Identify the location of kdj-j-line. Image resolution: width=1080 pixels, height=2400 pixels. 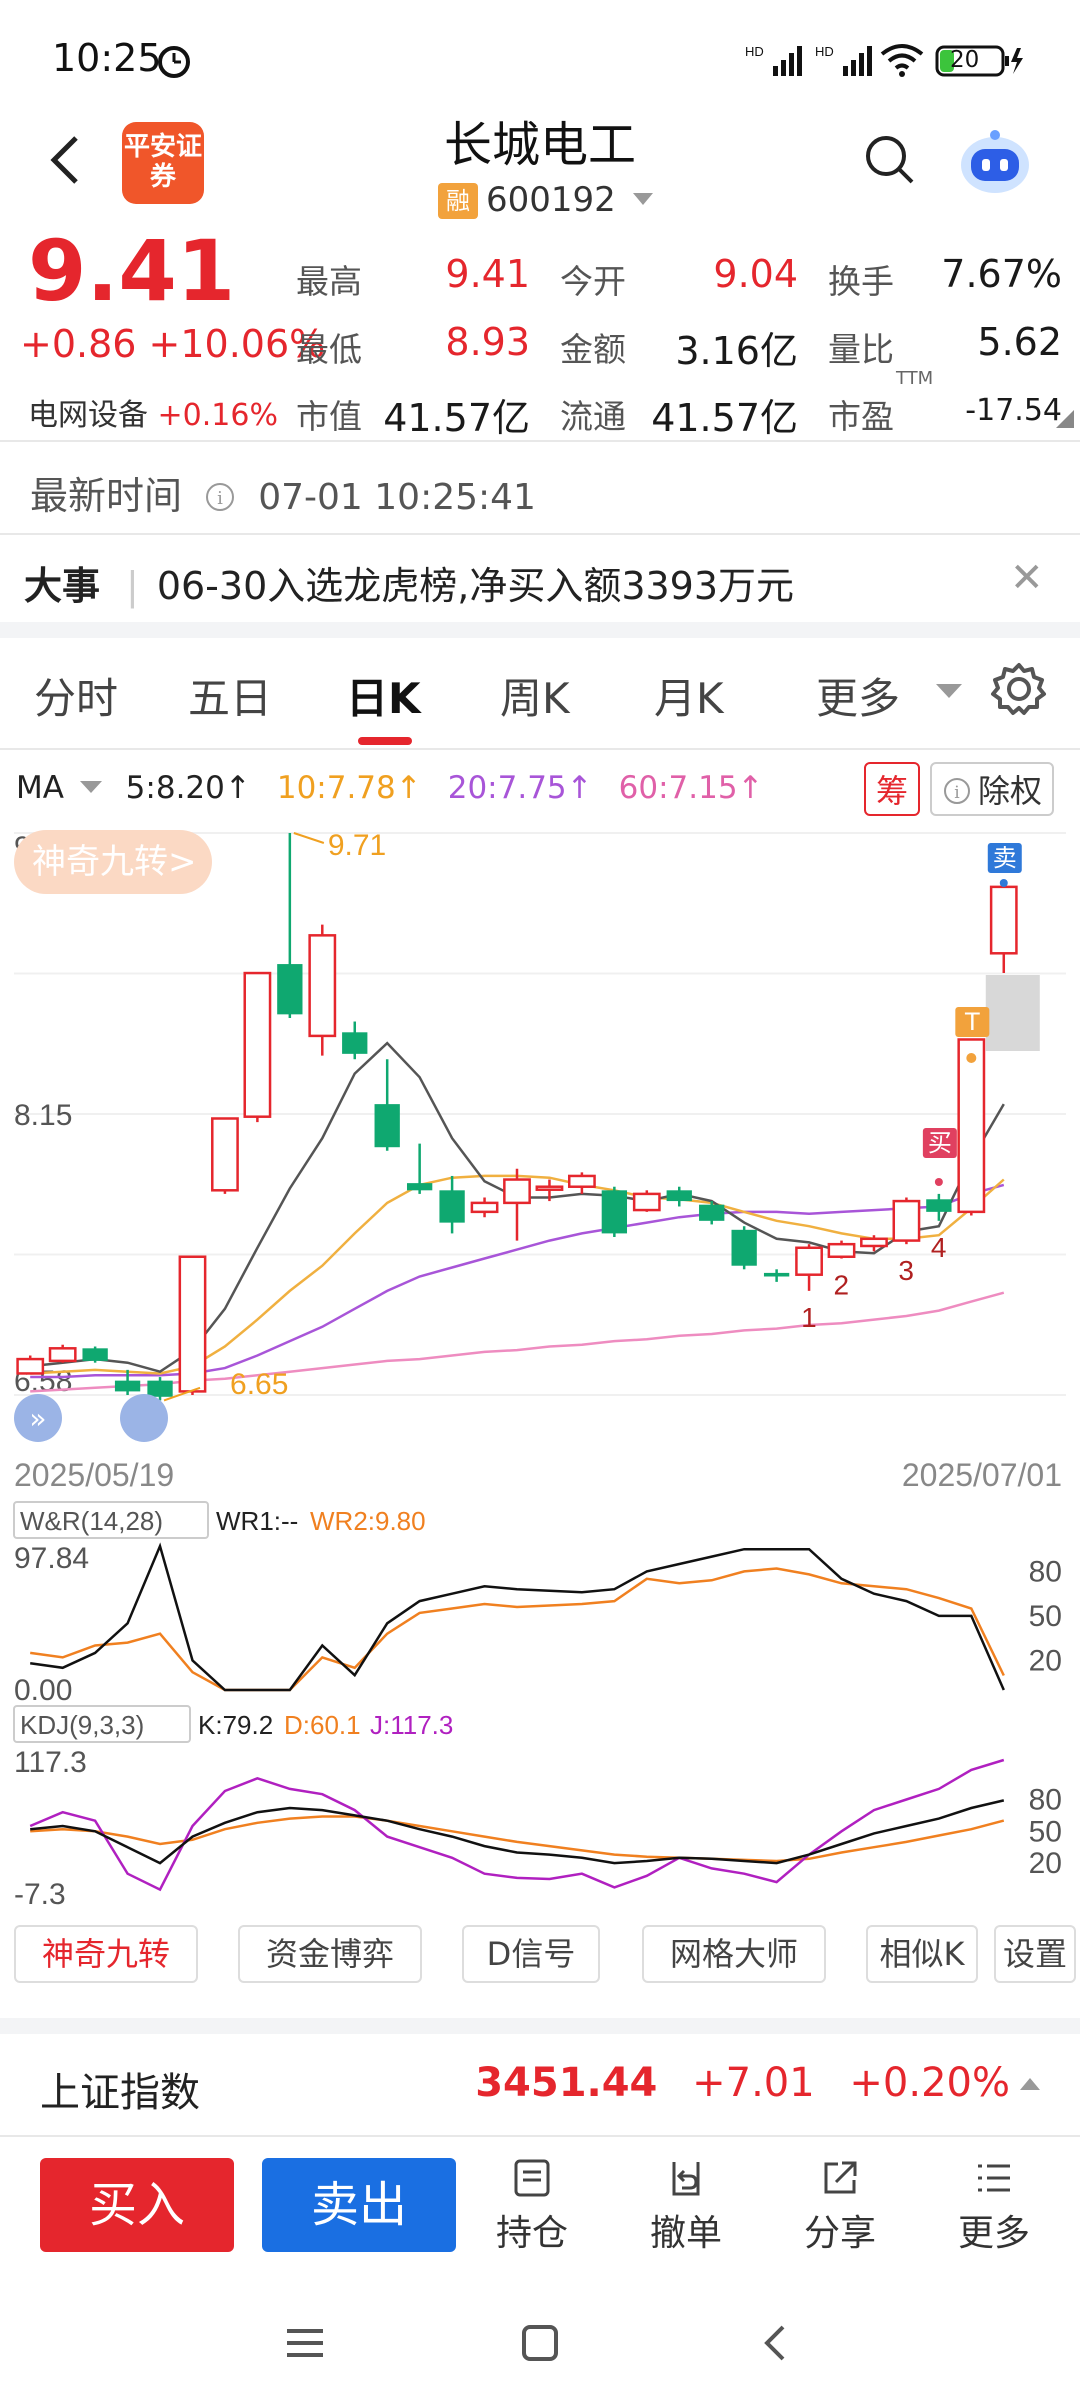
(517, 1825).